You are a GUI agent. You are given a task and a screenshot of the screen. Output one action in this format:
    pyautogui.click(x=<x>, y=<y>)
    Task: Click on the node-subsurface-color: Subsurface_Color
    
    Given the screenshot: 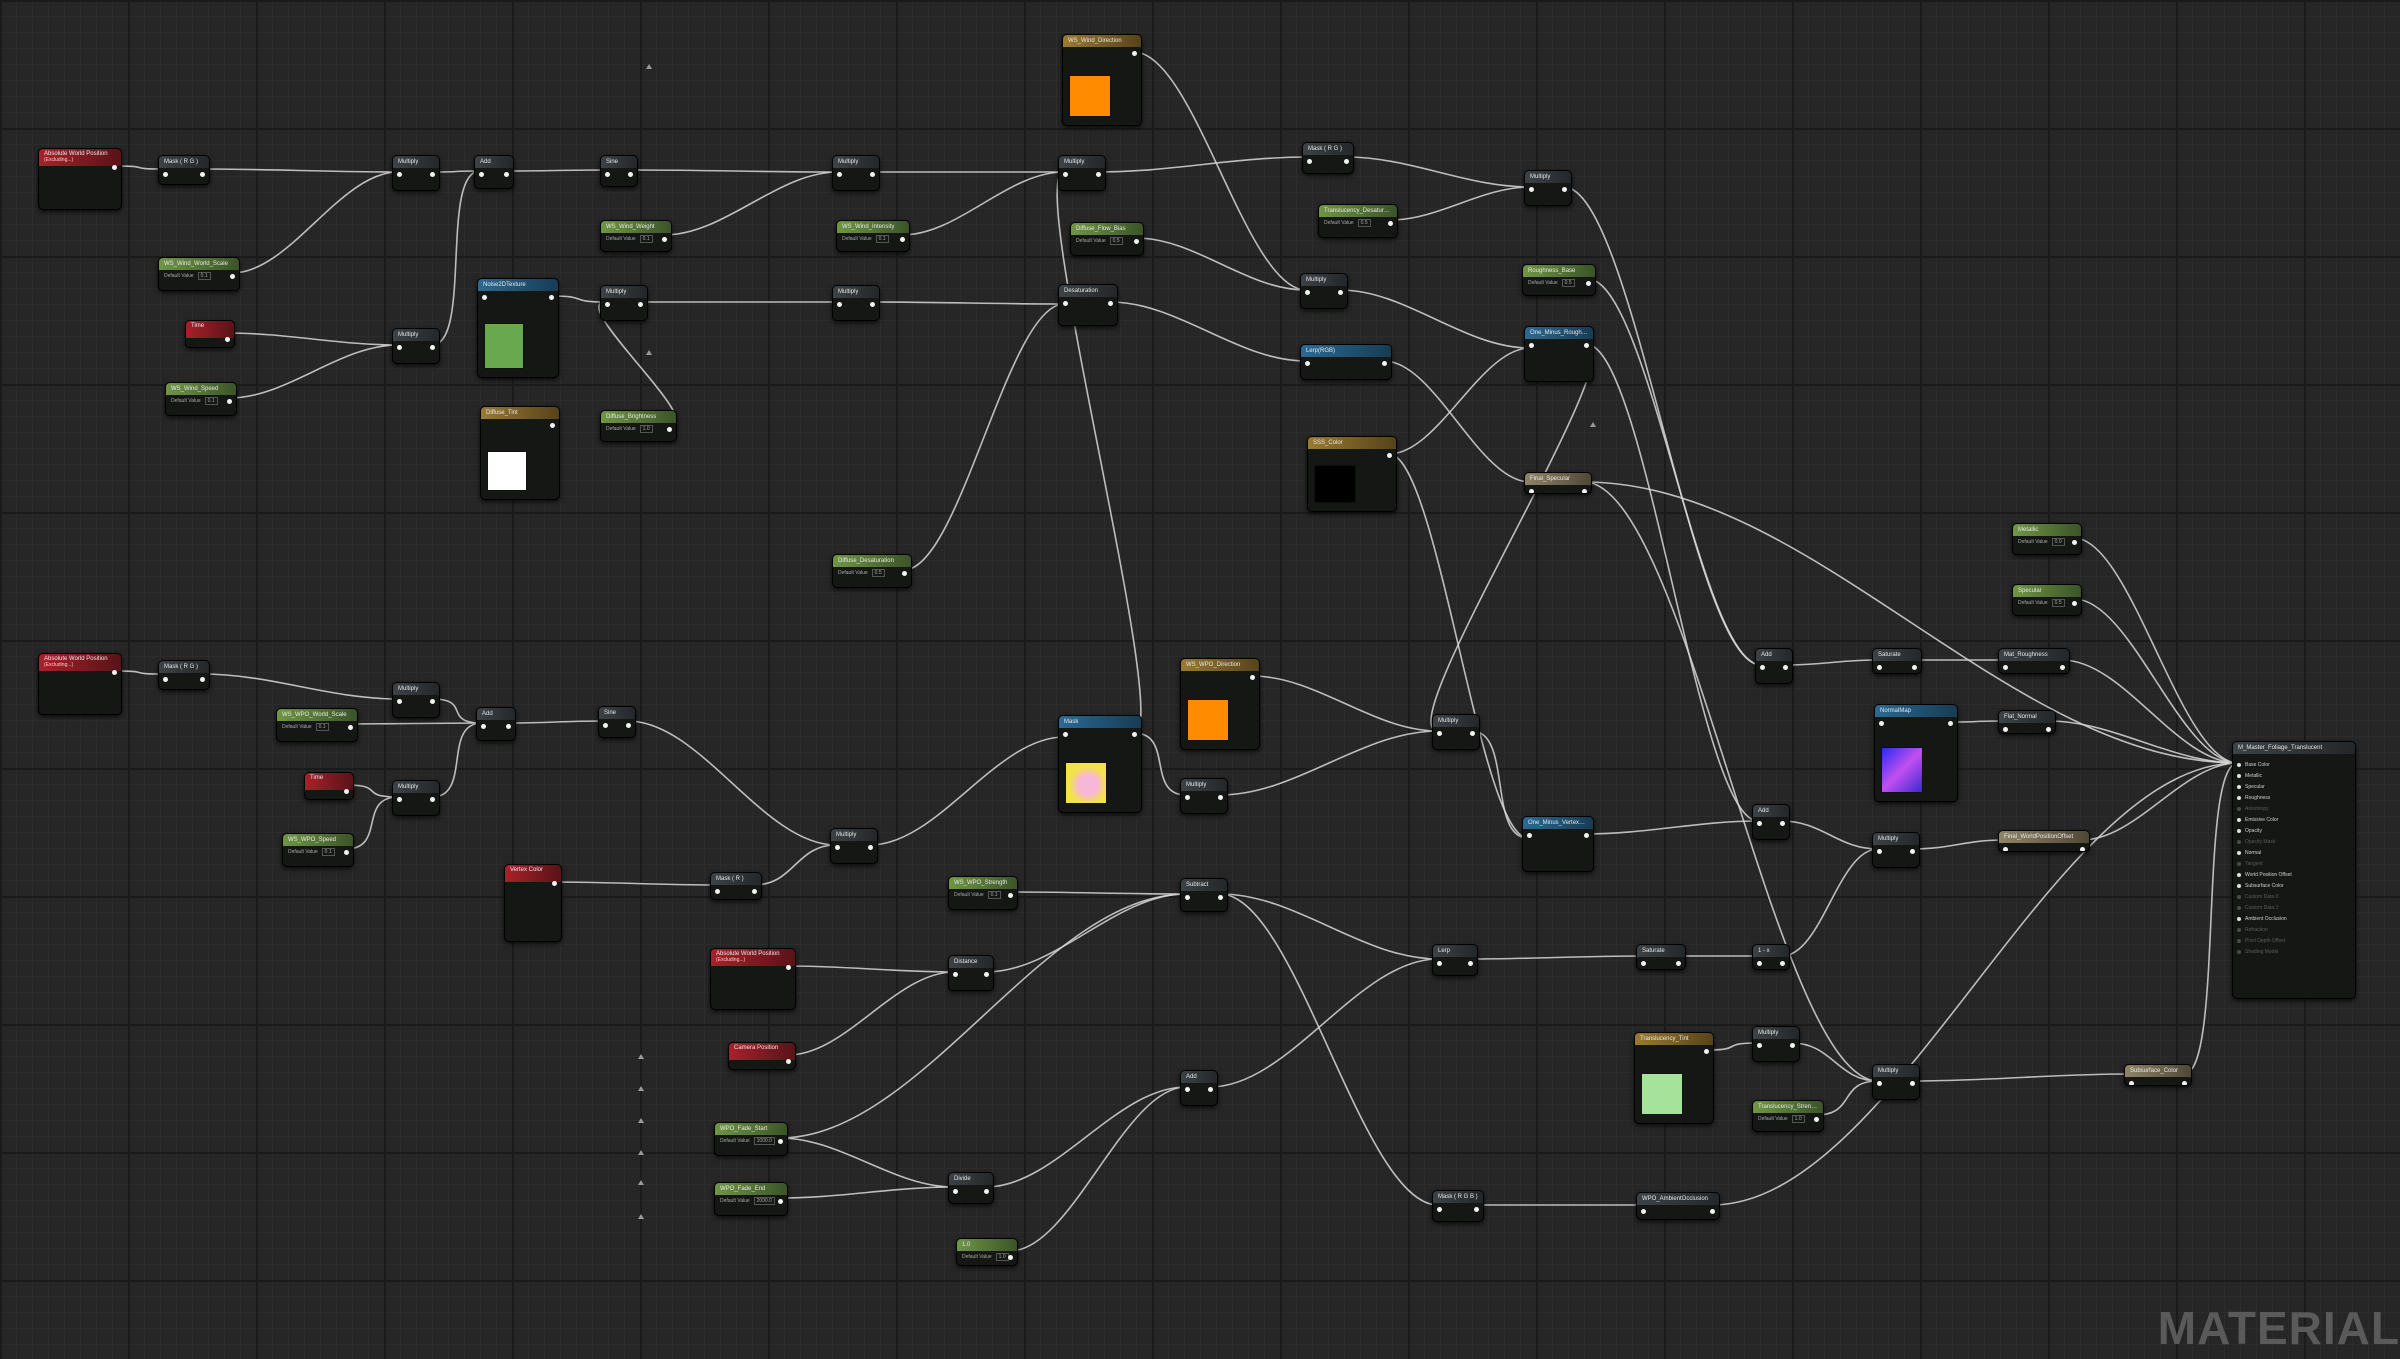 What is the action you would take?
    pyautogui.click(x=2158, y=1075)
    